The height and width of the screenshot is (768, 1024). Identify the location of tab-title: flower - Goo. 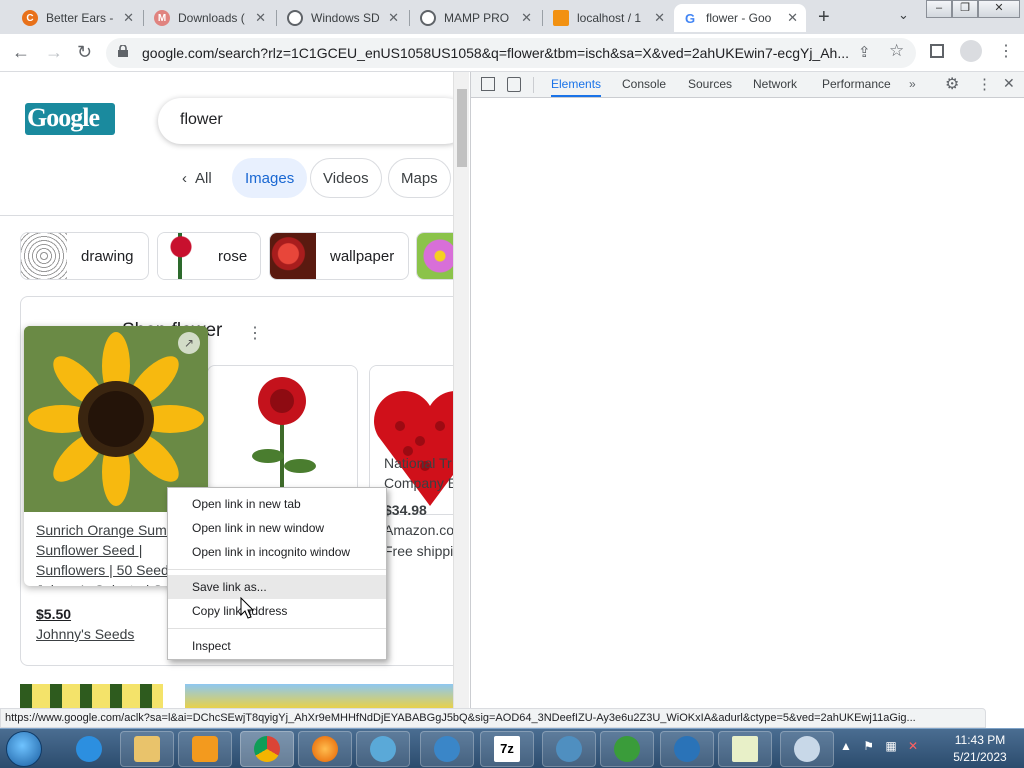
(739, 18).